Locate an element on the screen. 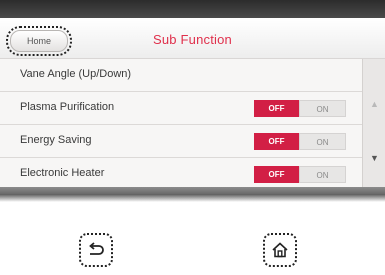  device-bottom-bezel is located at coordinates (192, 198).